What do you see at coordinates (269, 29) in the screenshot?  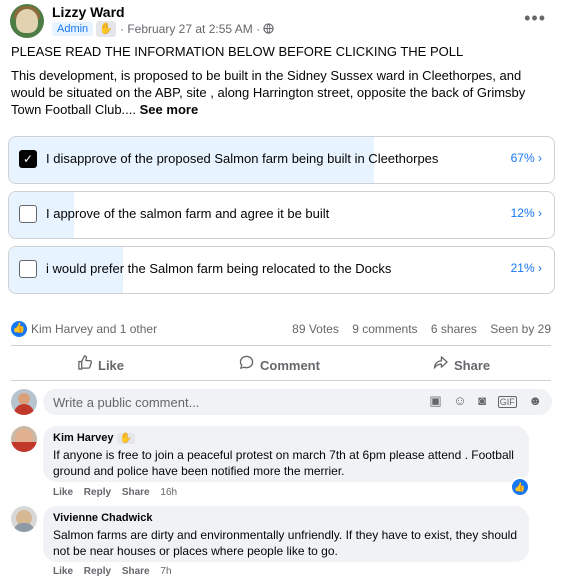 I see `globe-icon` at bounding box center [269, 29].